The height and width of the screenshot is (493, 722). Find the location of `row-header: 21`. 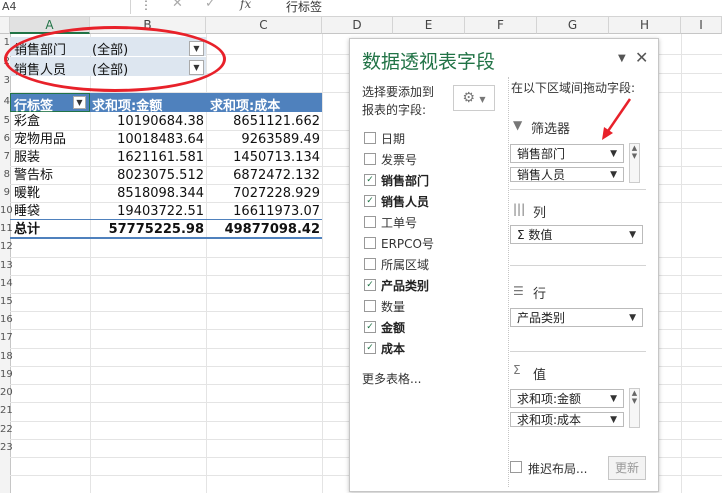

row-header: 21 is located at coordinates (6, 410).